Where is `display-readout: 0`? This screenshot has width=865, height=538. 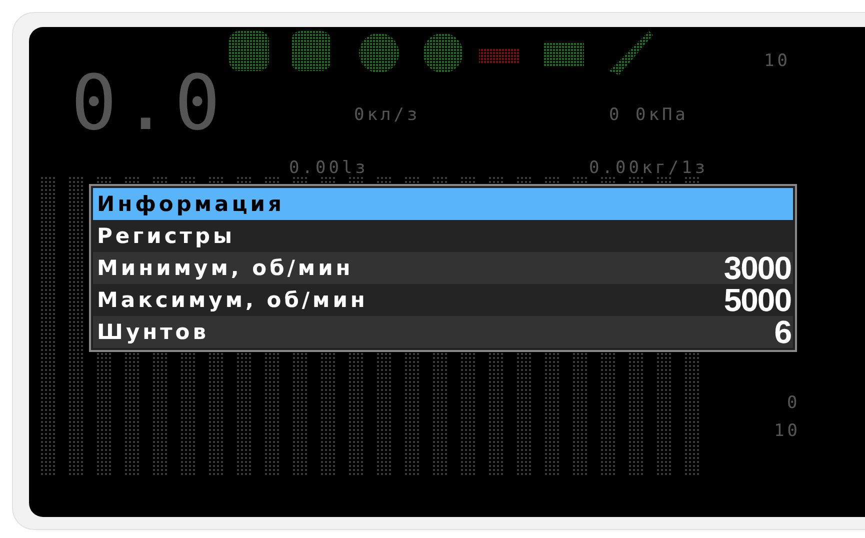
display-readout: 0 is located at coordinates (793, 403).